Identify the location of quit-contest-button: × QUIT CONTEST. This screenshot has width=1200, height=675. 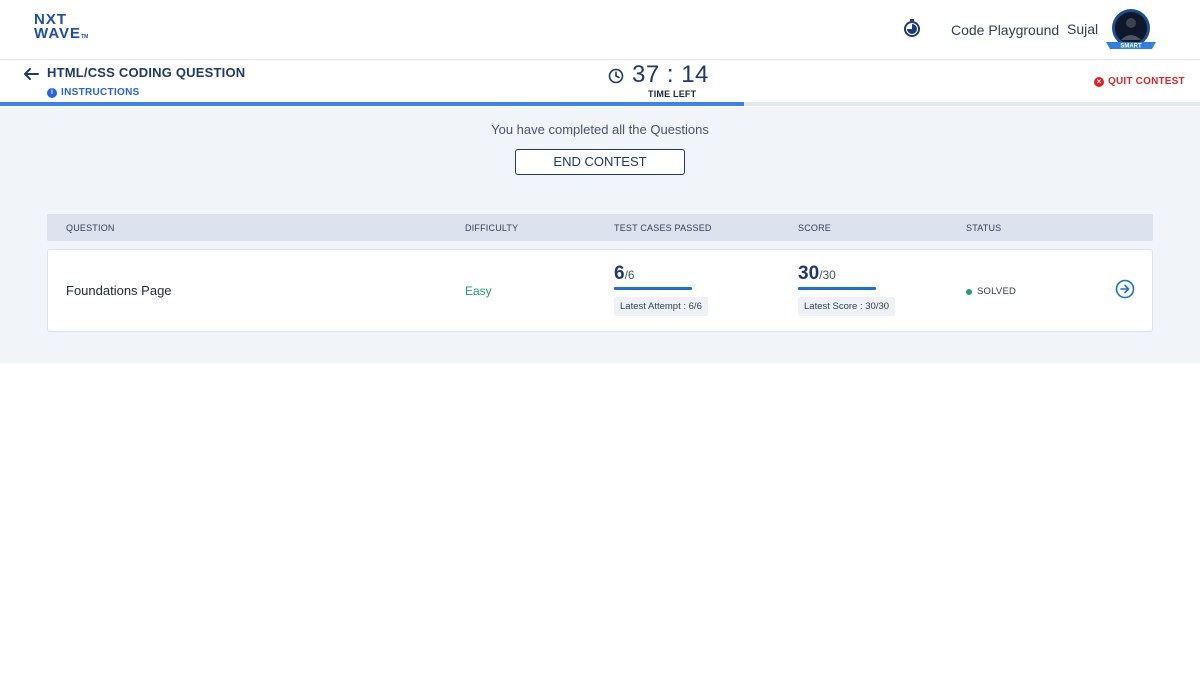
(1139, 81).